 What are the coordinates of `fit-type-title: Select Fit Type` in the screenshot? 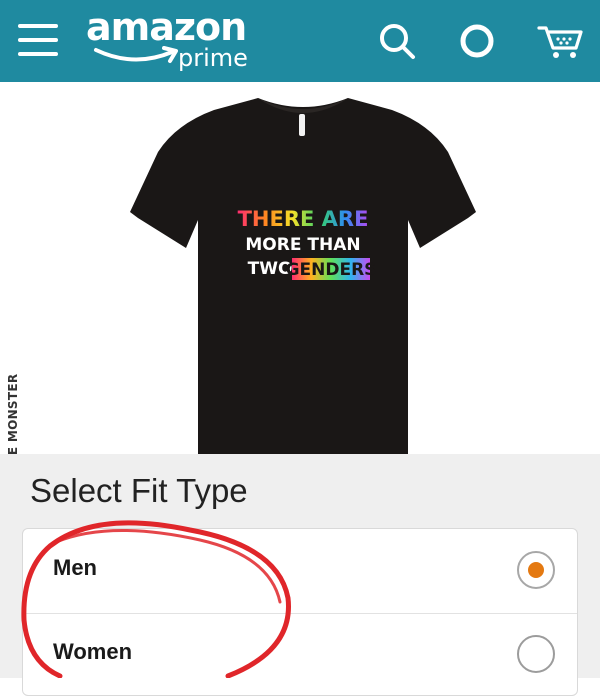 It's located at (139, 490).